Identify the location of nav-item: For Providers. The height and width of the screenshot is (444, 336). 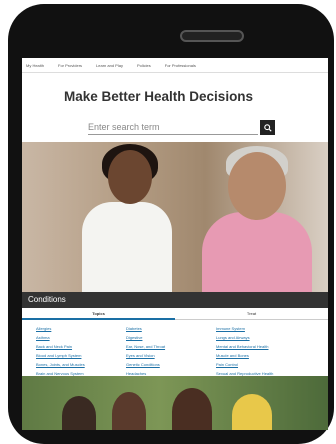
(70, 65).